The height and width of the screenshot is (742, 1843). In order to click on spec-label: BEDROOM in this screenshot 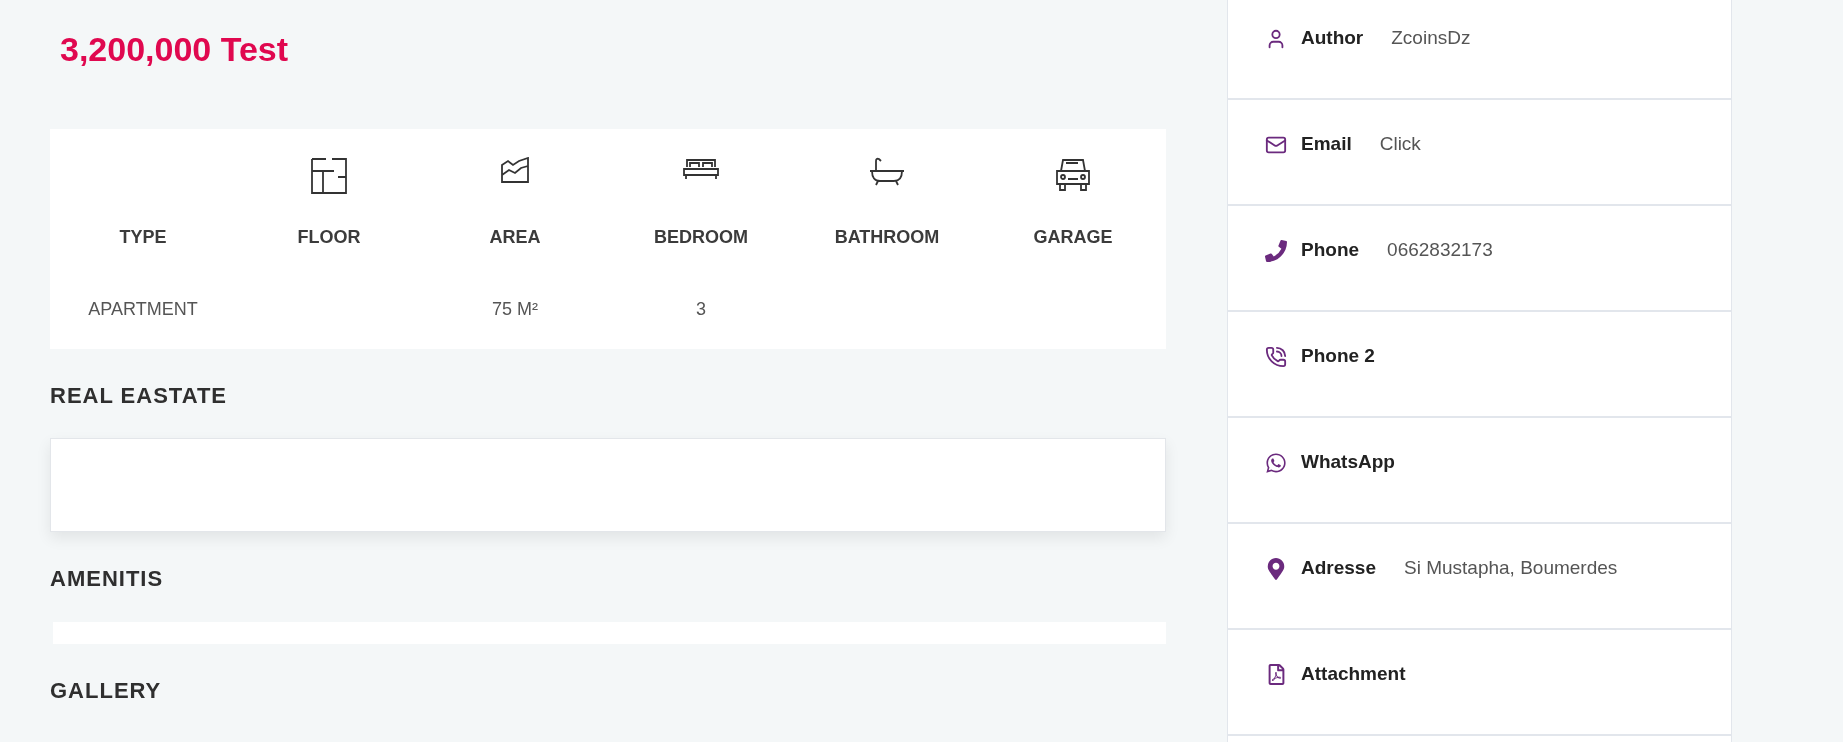, I will do `click(701, 237)`.